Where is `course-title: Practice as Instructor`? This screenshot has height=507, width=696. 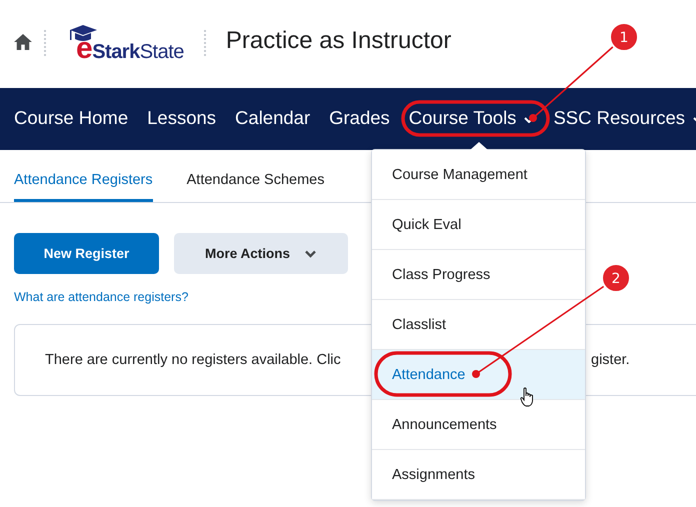 course-title: Practice as Instructor is located at coordinates (339, 41).